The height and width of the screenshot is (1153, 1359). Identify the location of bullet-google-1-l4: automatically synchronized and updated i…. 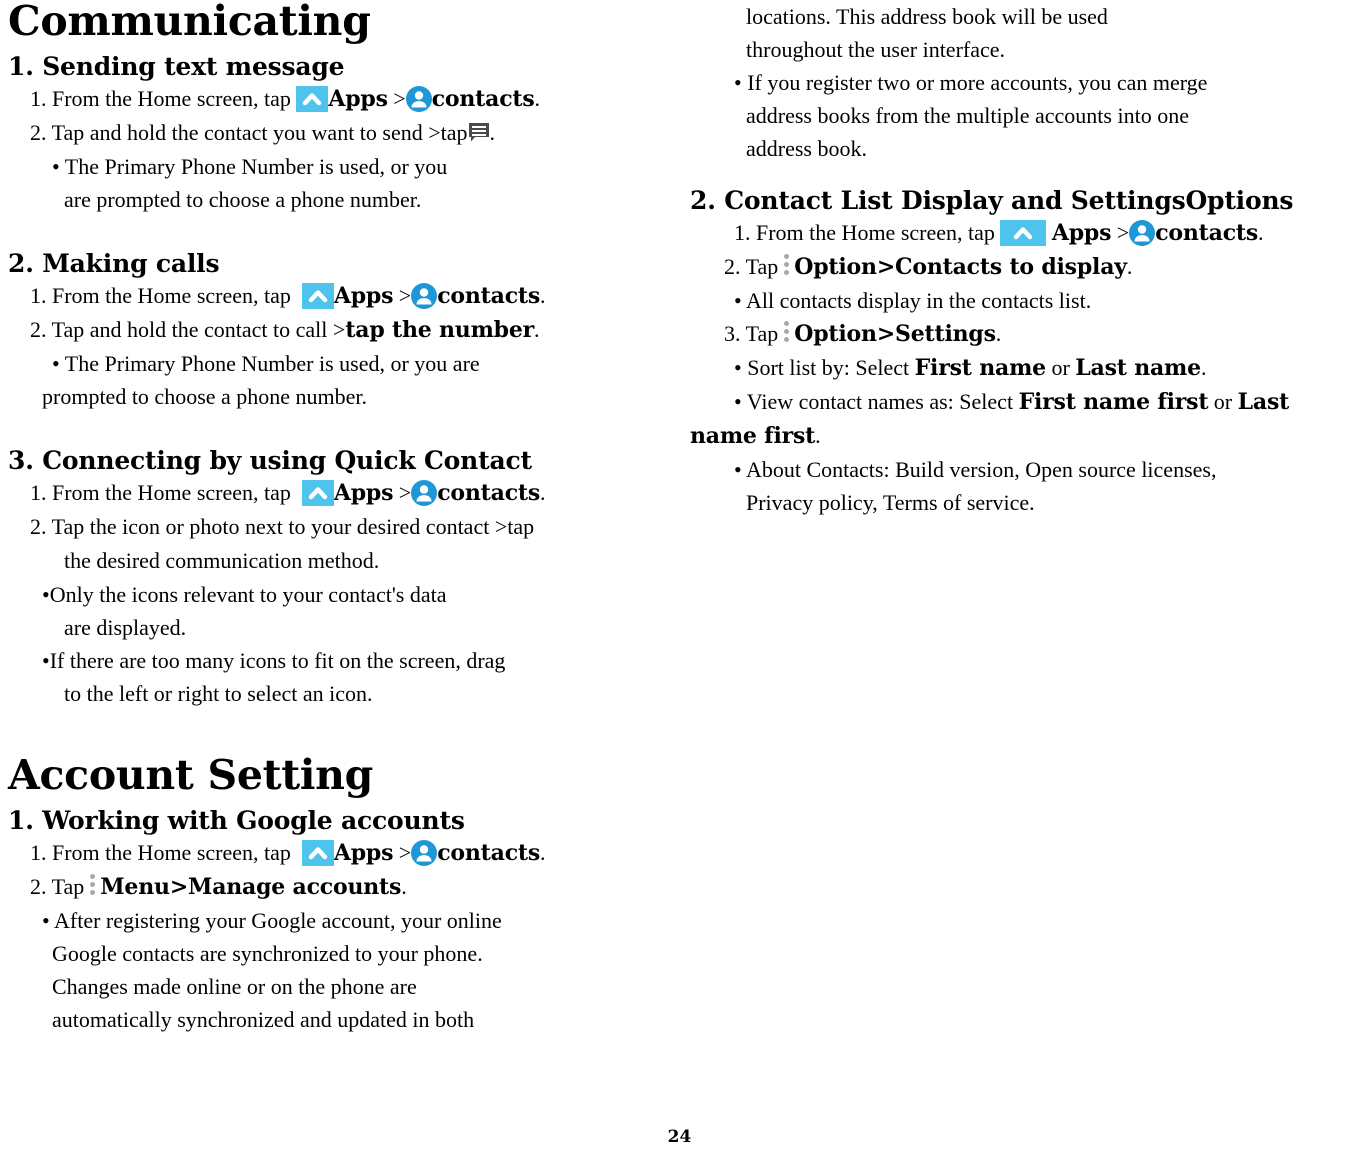
(263, 1019).